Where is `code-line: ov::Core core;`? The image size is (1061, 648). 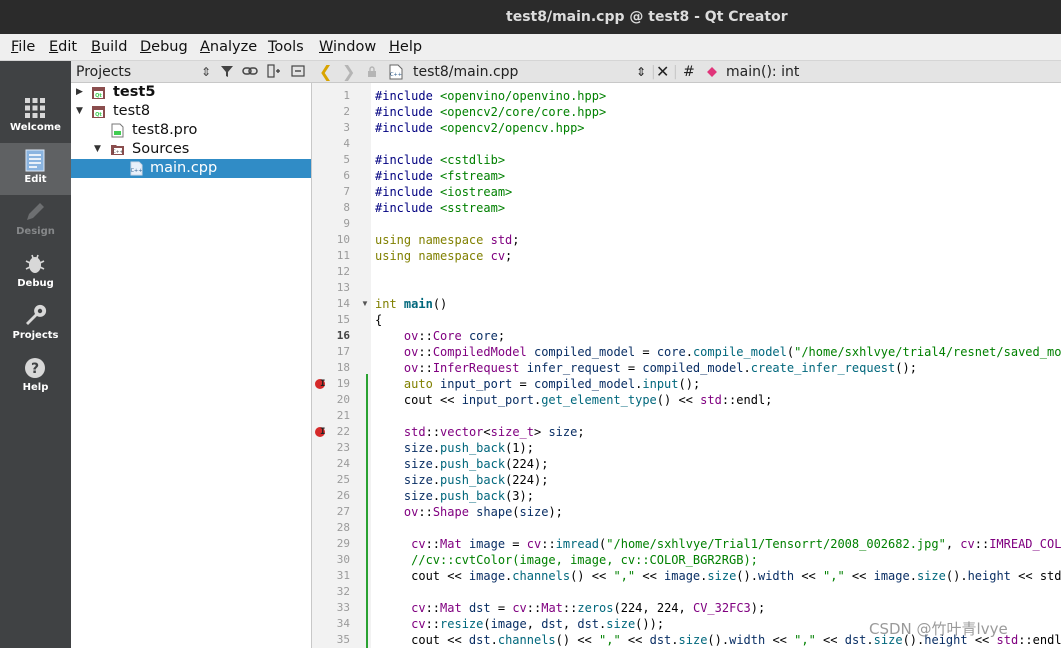 code-line: ov::Core core; is located at coordinates (440, 336).